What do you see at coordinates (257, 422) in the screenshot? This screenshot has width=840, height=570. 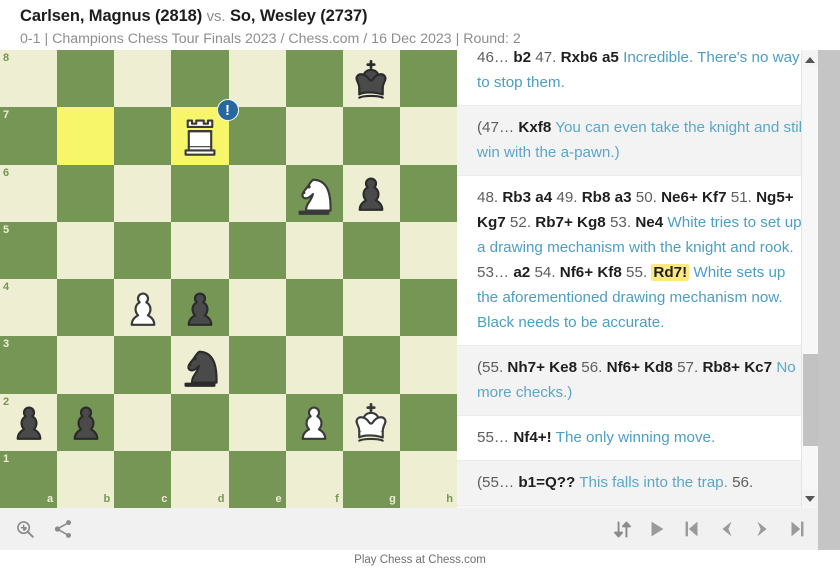 I see `board-square-e2` at bounding box center [257, 422].